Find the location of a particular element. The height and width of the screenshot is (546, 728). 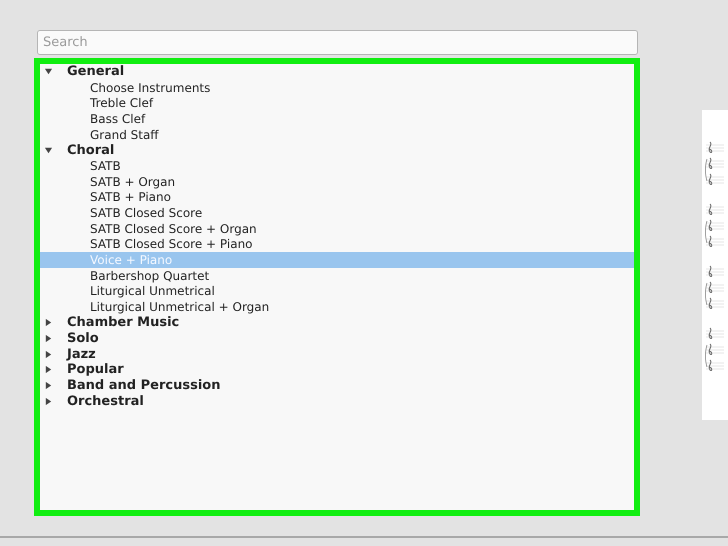

search-field: Search is located at coordinates (337, 42).